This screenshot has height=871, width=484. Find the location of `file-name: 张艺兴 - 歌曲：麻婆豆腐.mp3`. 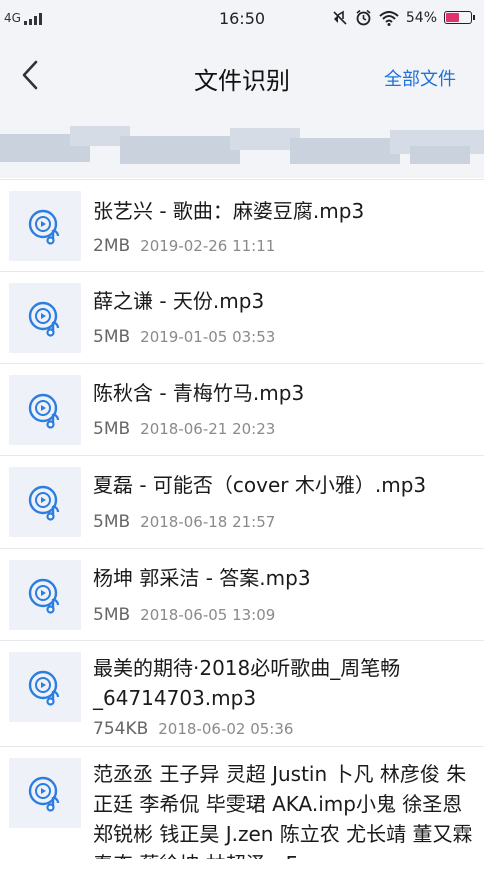

file-name: 张艺兴 - 歌曲：麻婆豆腐.mp3 is located at coordinates (229, 211).